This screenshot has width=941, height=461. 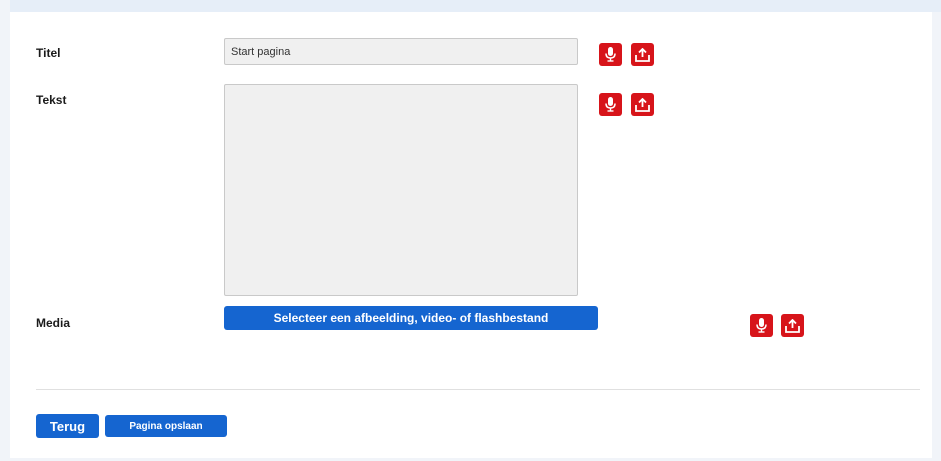 I want to click on media-record-button, so click(x=761, y=325).